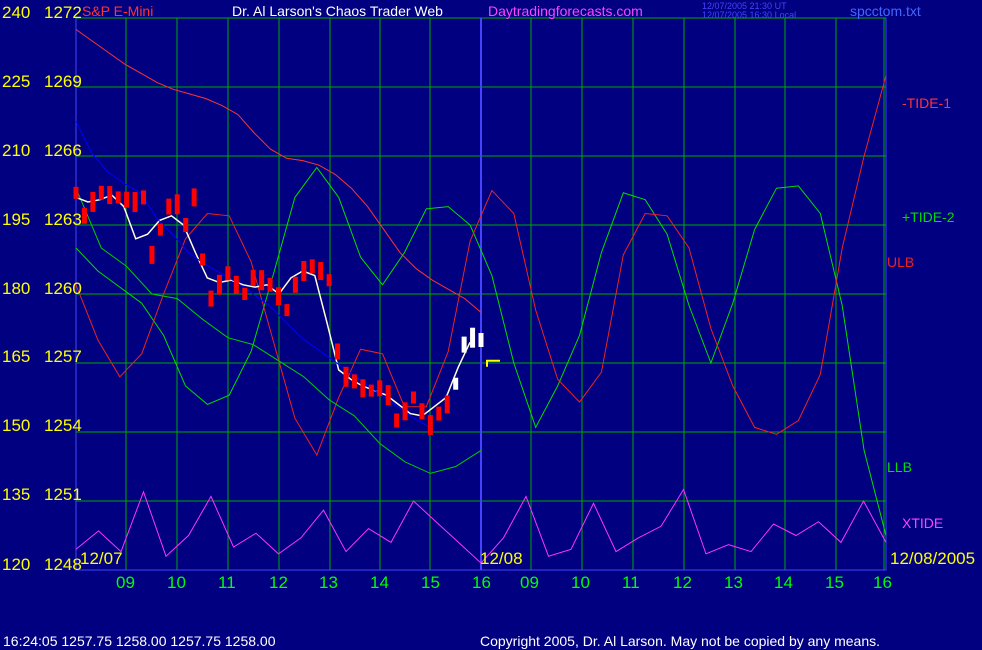 The height and width of the screenshot is (650, 982). Describe the element at coordinates (337, 11) in the screenshot. I see `chart-title: Dr. Al Larson's Chaos Trader Web` at that location.